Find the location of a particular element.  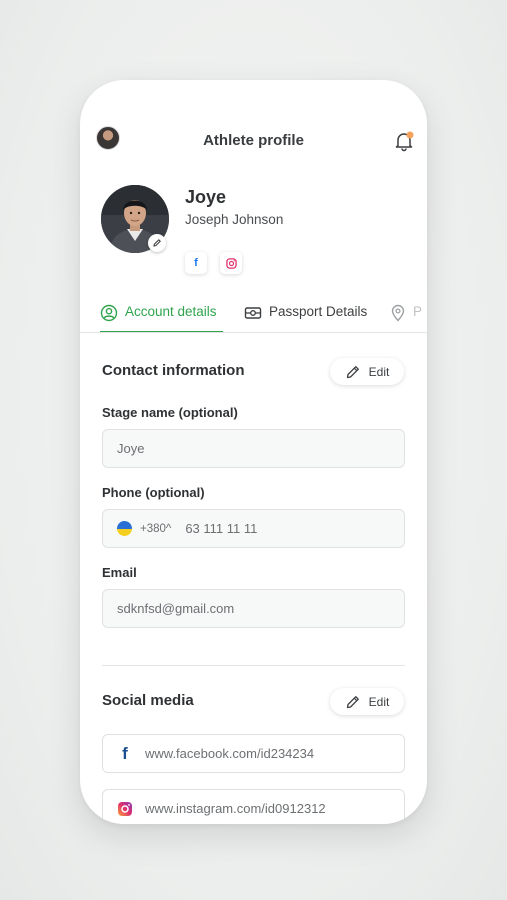

instagram-link-button is located at coordinates (231, 263).